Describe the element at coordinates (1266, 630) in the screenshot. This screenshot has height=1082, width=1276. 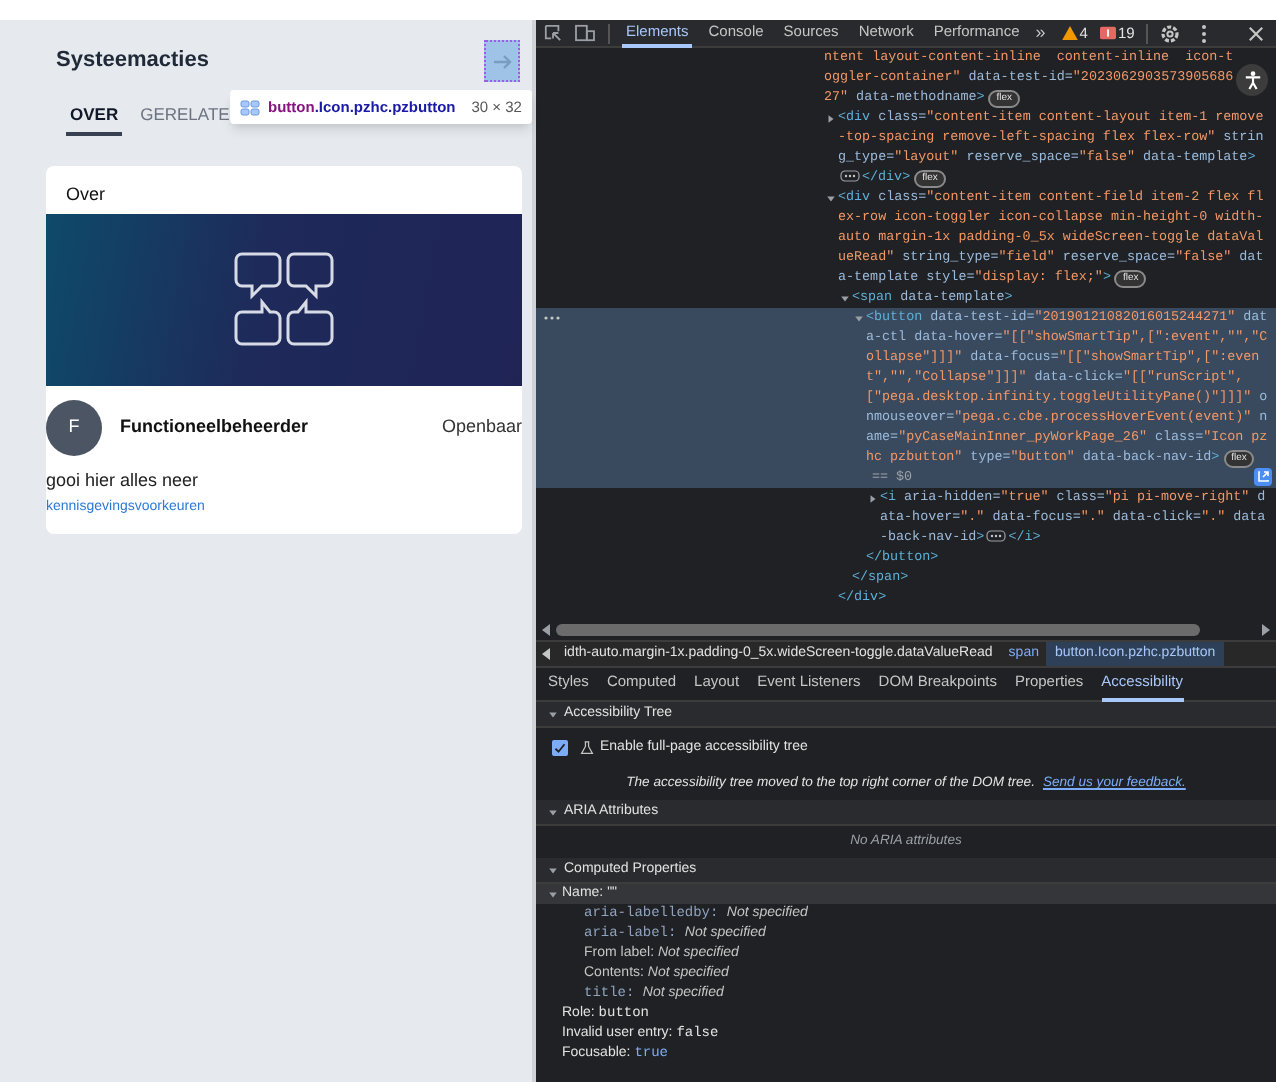
I see `scroll-right-icon` at that location.